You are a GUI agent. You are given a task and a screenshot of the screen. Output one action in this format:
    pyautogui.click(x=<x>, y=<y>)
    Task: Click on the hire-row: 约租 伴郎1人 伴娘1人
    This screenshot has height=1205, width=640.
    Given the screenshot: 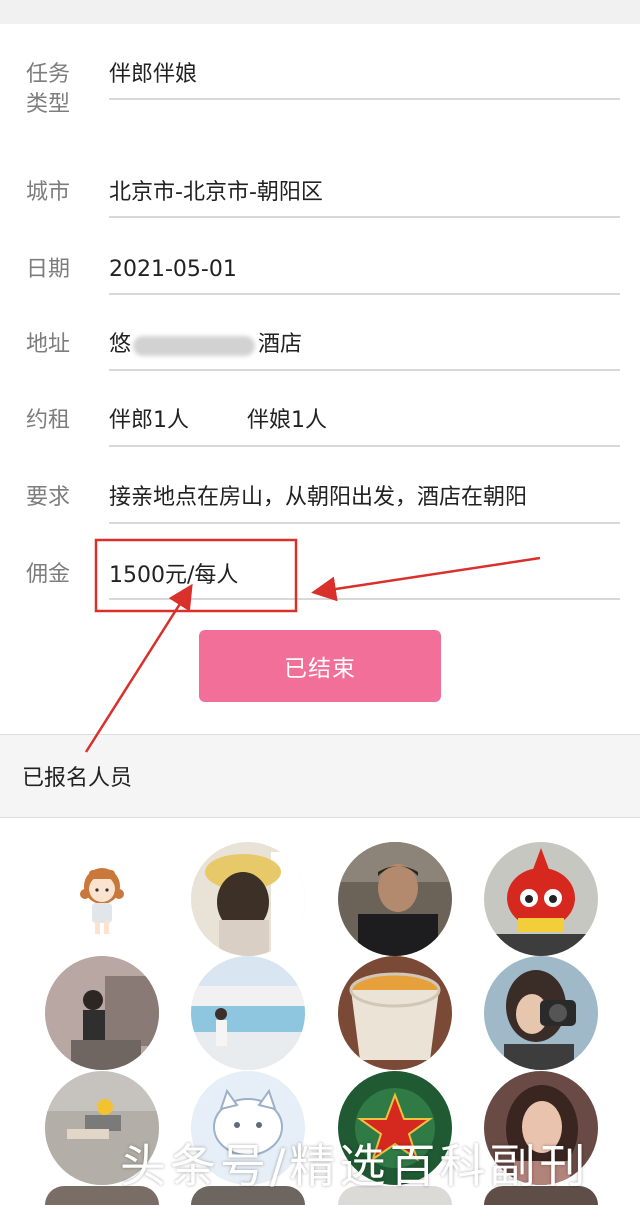 What is the action you would take?
    pyautogui.click(x=320, y=428)
    